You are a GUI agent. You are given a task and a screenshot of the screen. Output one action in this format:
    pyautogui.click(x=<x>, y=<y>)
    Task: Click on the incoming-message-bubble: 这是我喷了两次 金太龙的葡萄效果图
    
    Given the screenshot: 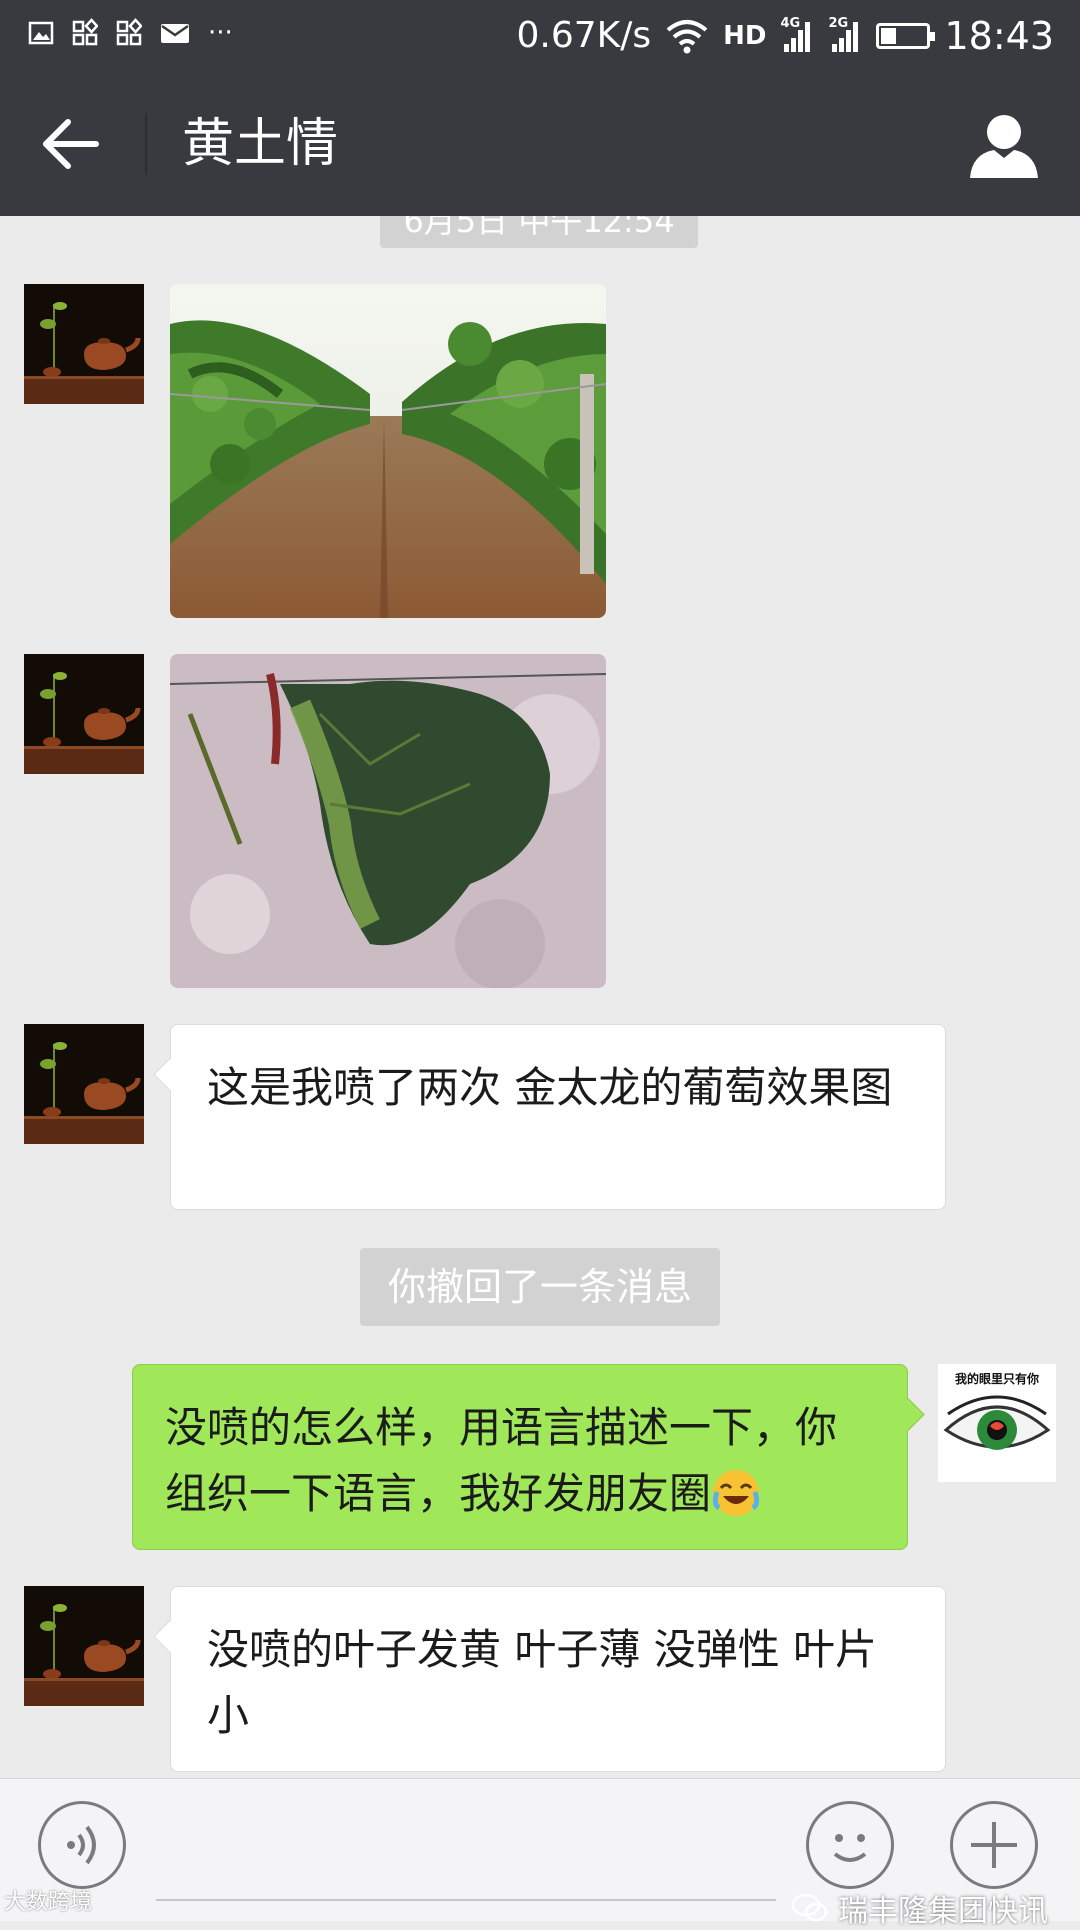 What is the action you would take?
    pyautogui.click(x=558, y=1117)
    